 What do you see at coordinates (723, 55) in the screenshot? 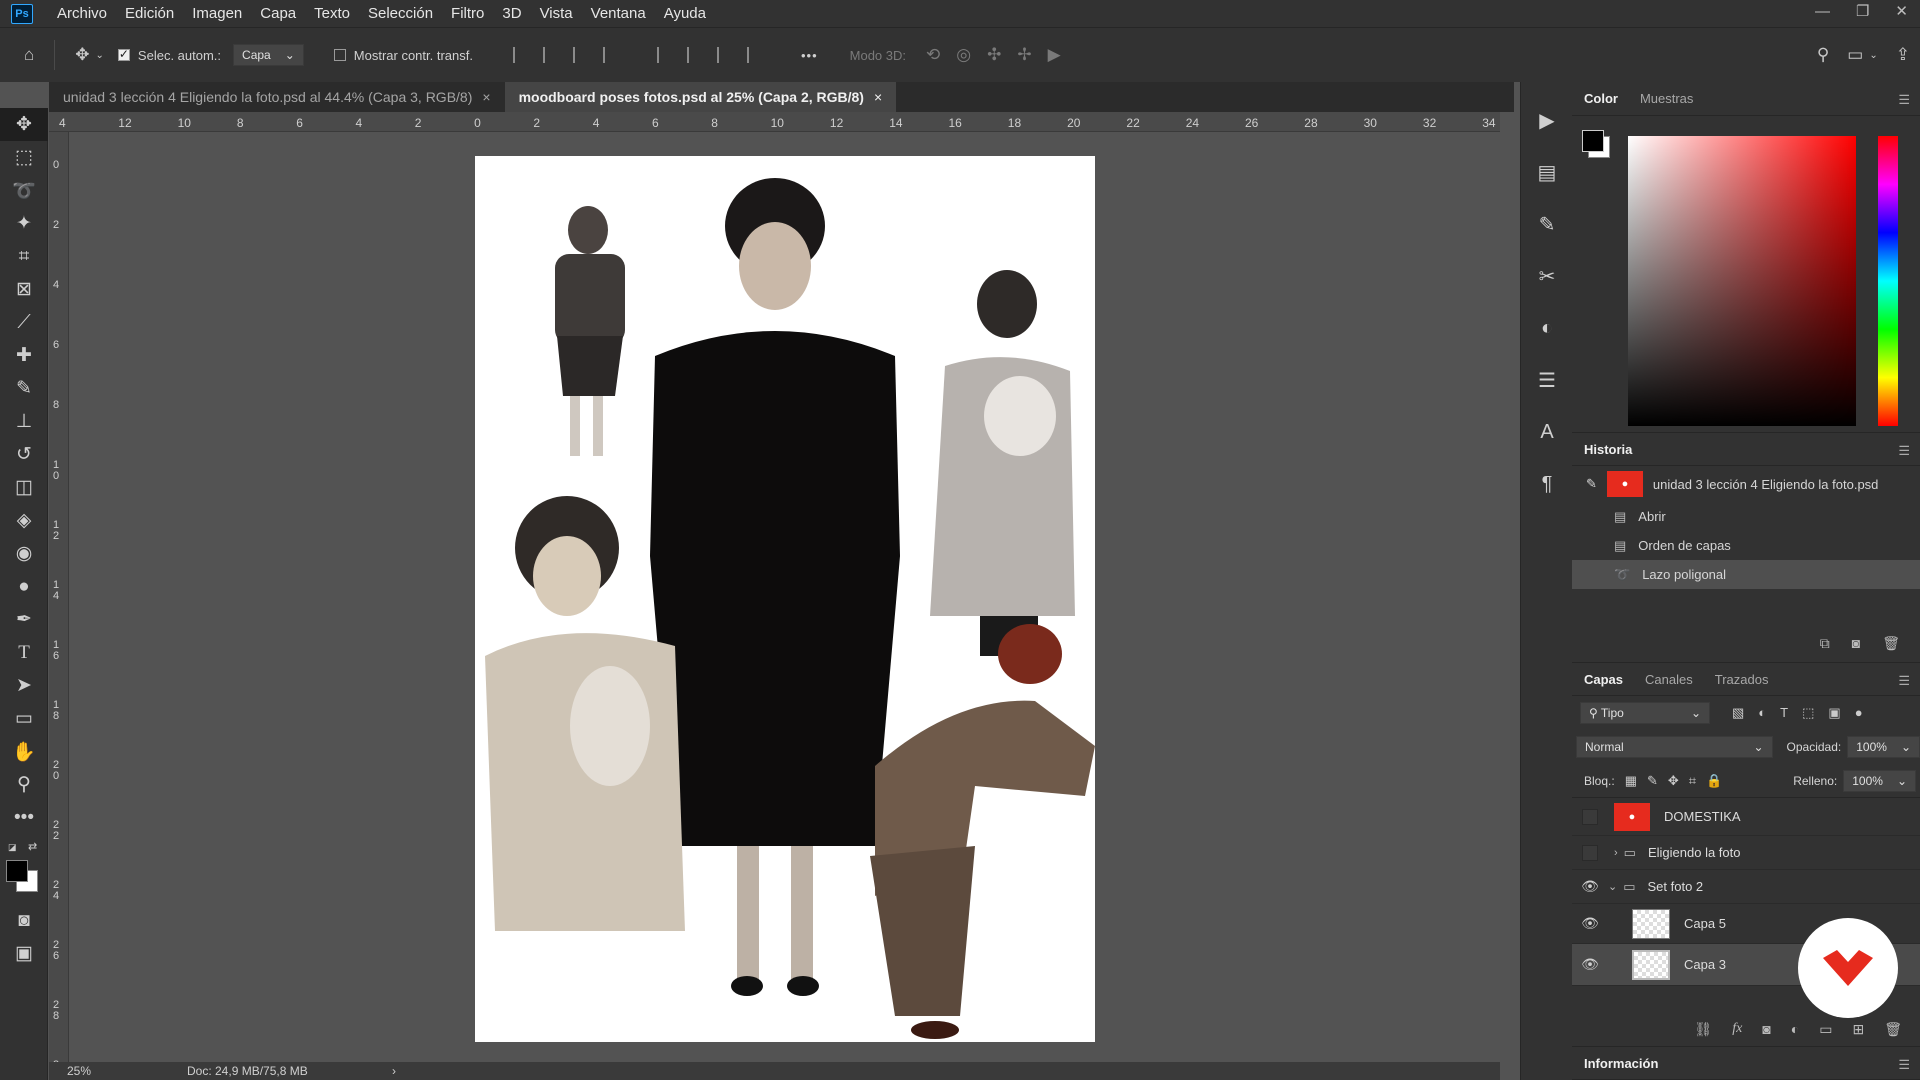
I see `align-bottom-icon` at bounding box center [723, 55].